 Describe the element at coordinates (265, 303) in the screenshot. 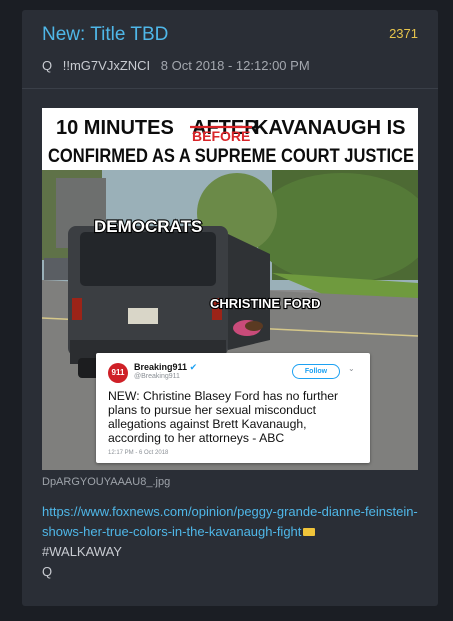

I see `label-christine-ford: CHRISTINE FORD` at that location.